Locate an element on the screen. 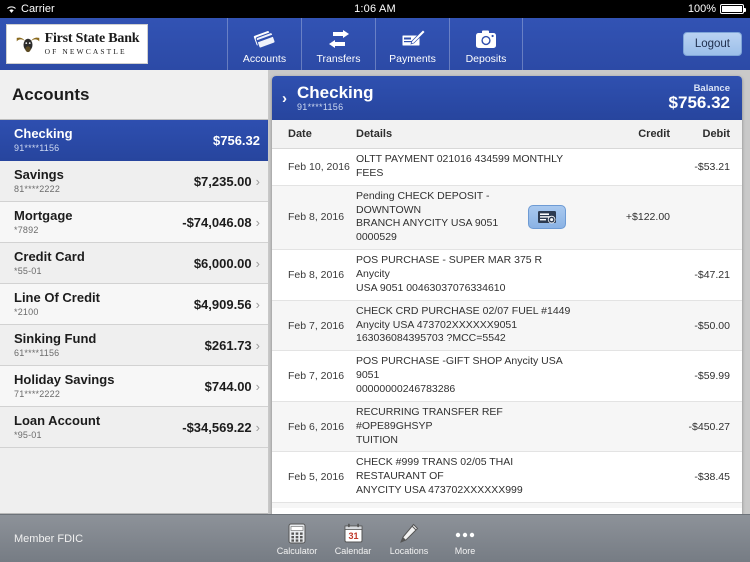  account-number: *7892 is located at coordinates (26, 229).